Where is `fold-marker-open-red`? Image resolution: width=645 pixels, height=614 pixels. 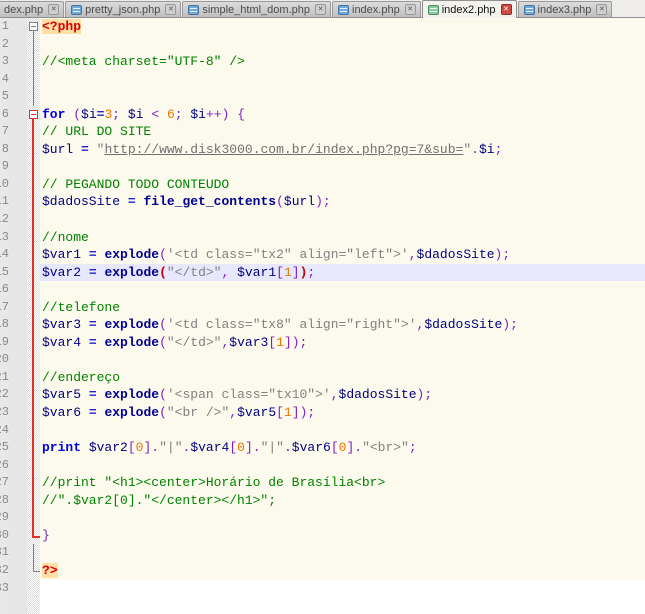 fold-marker-open-red is located at coordinates (33, 114).